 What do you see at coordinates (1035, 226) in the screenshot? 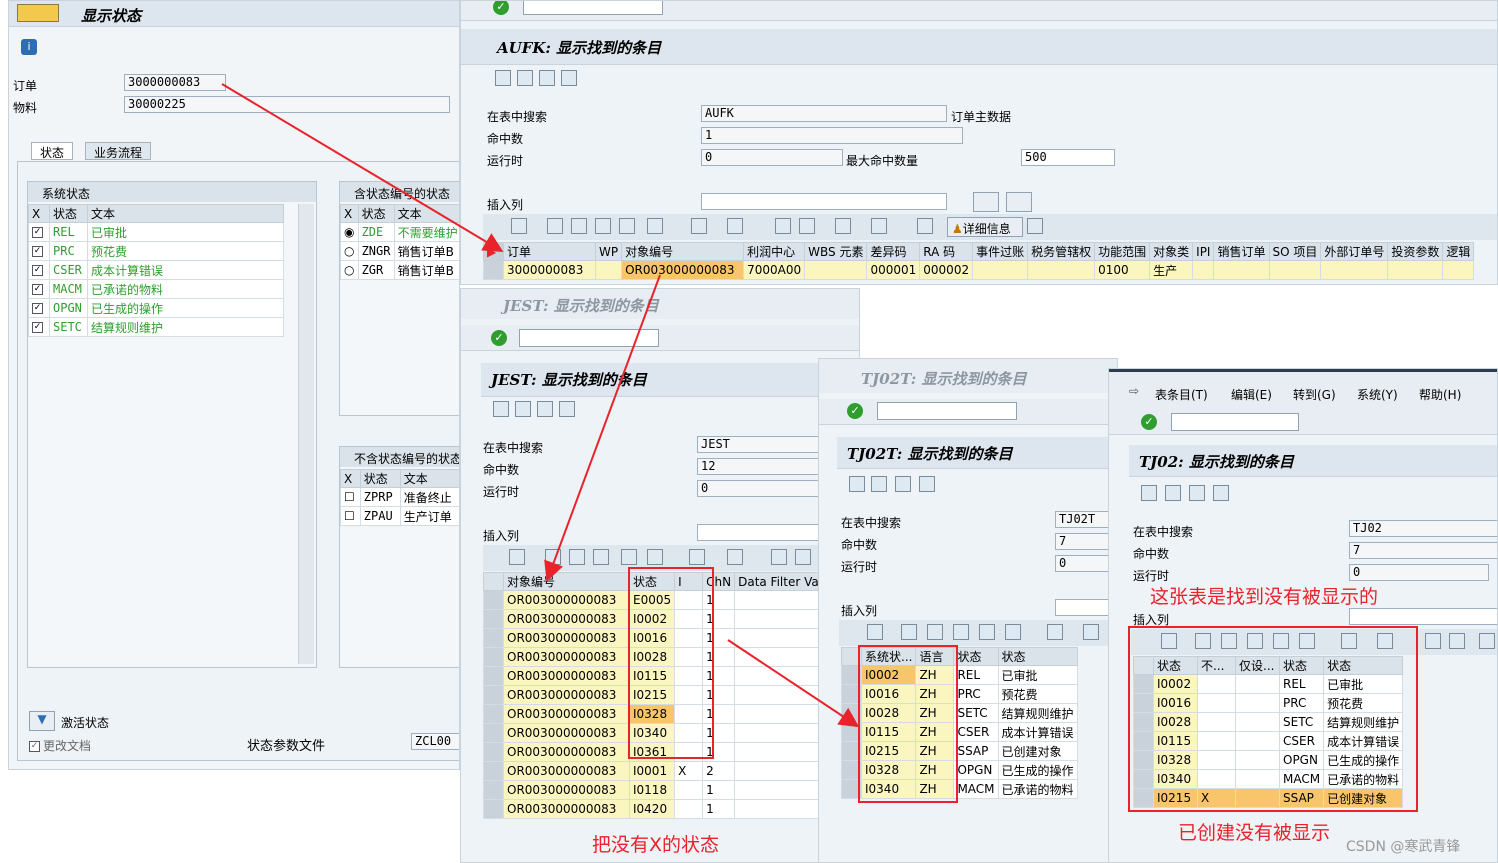
I see `graphic-icon` at bounding box center [1035, 226].